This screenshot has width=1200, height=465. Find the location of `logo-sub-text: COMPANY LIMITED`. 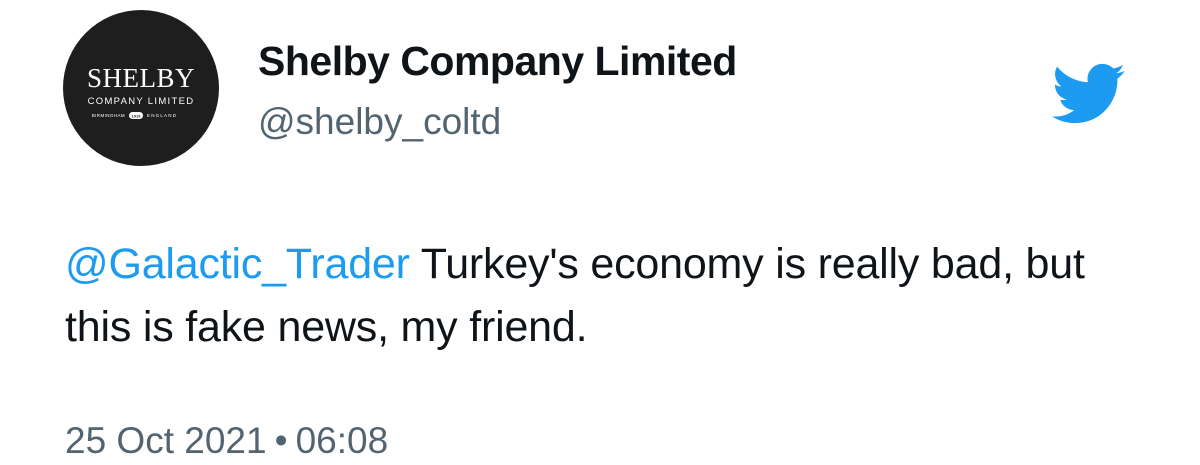

logo-sub-text: COMPANY LIMITED is located at coordinates (141, 101).